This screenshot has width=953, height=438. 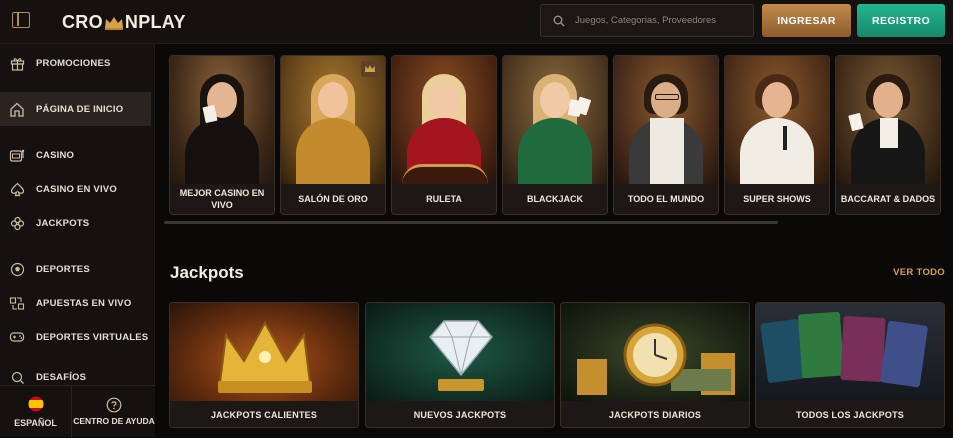 What do you see at coordinates (84, 303) in the screenshot?
I see `sidebar-item-label: APUESTAS EN VIVO` at bounding box center [84, 303].